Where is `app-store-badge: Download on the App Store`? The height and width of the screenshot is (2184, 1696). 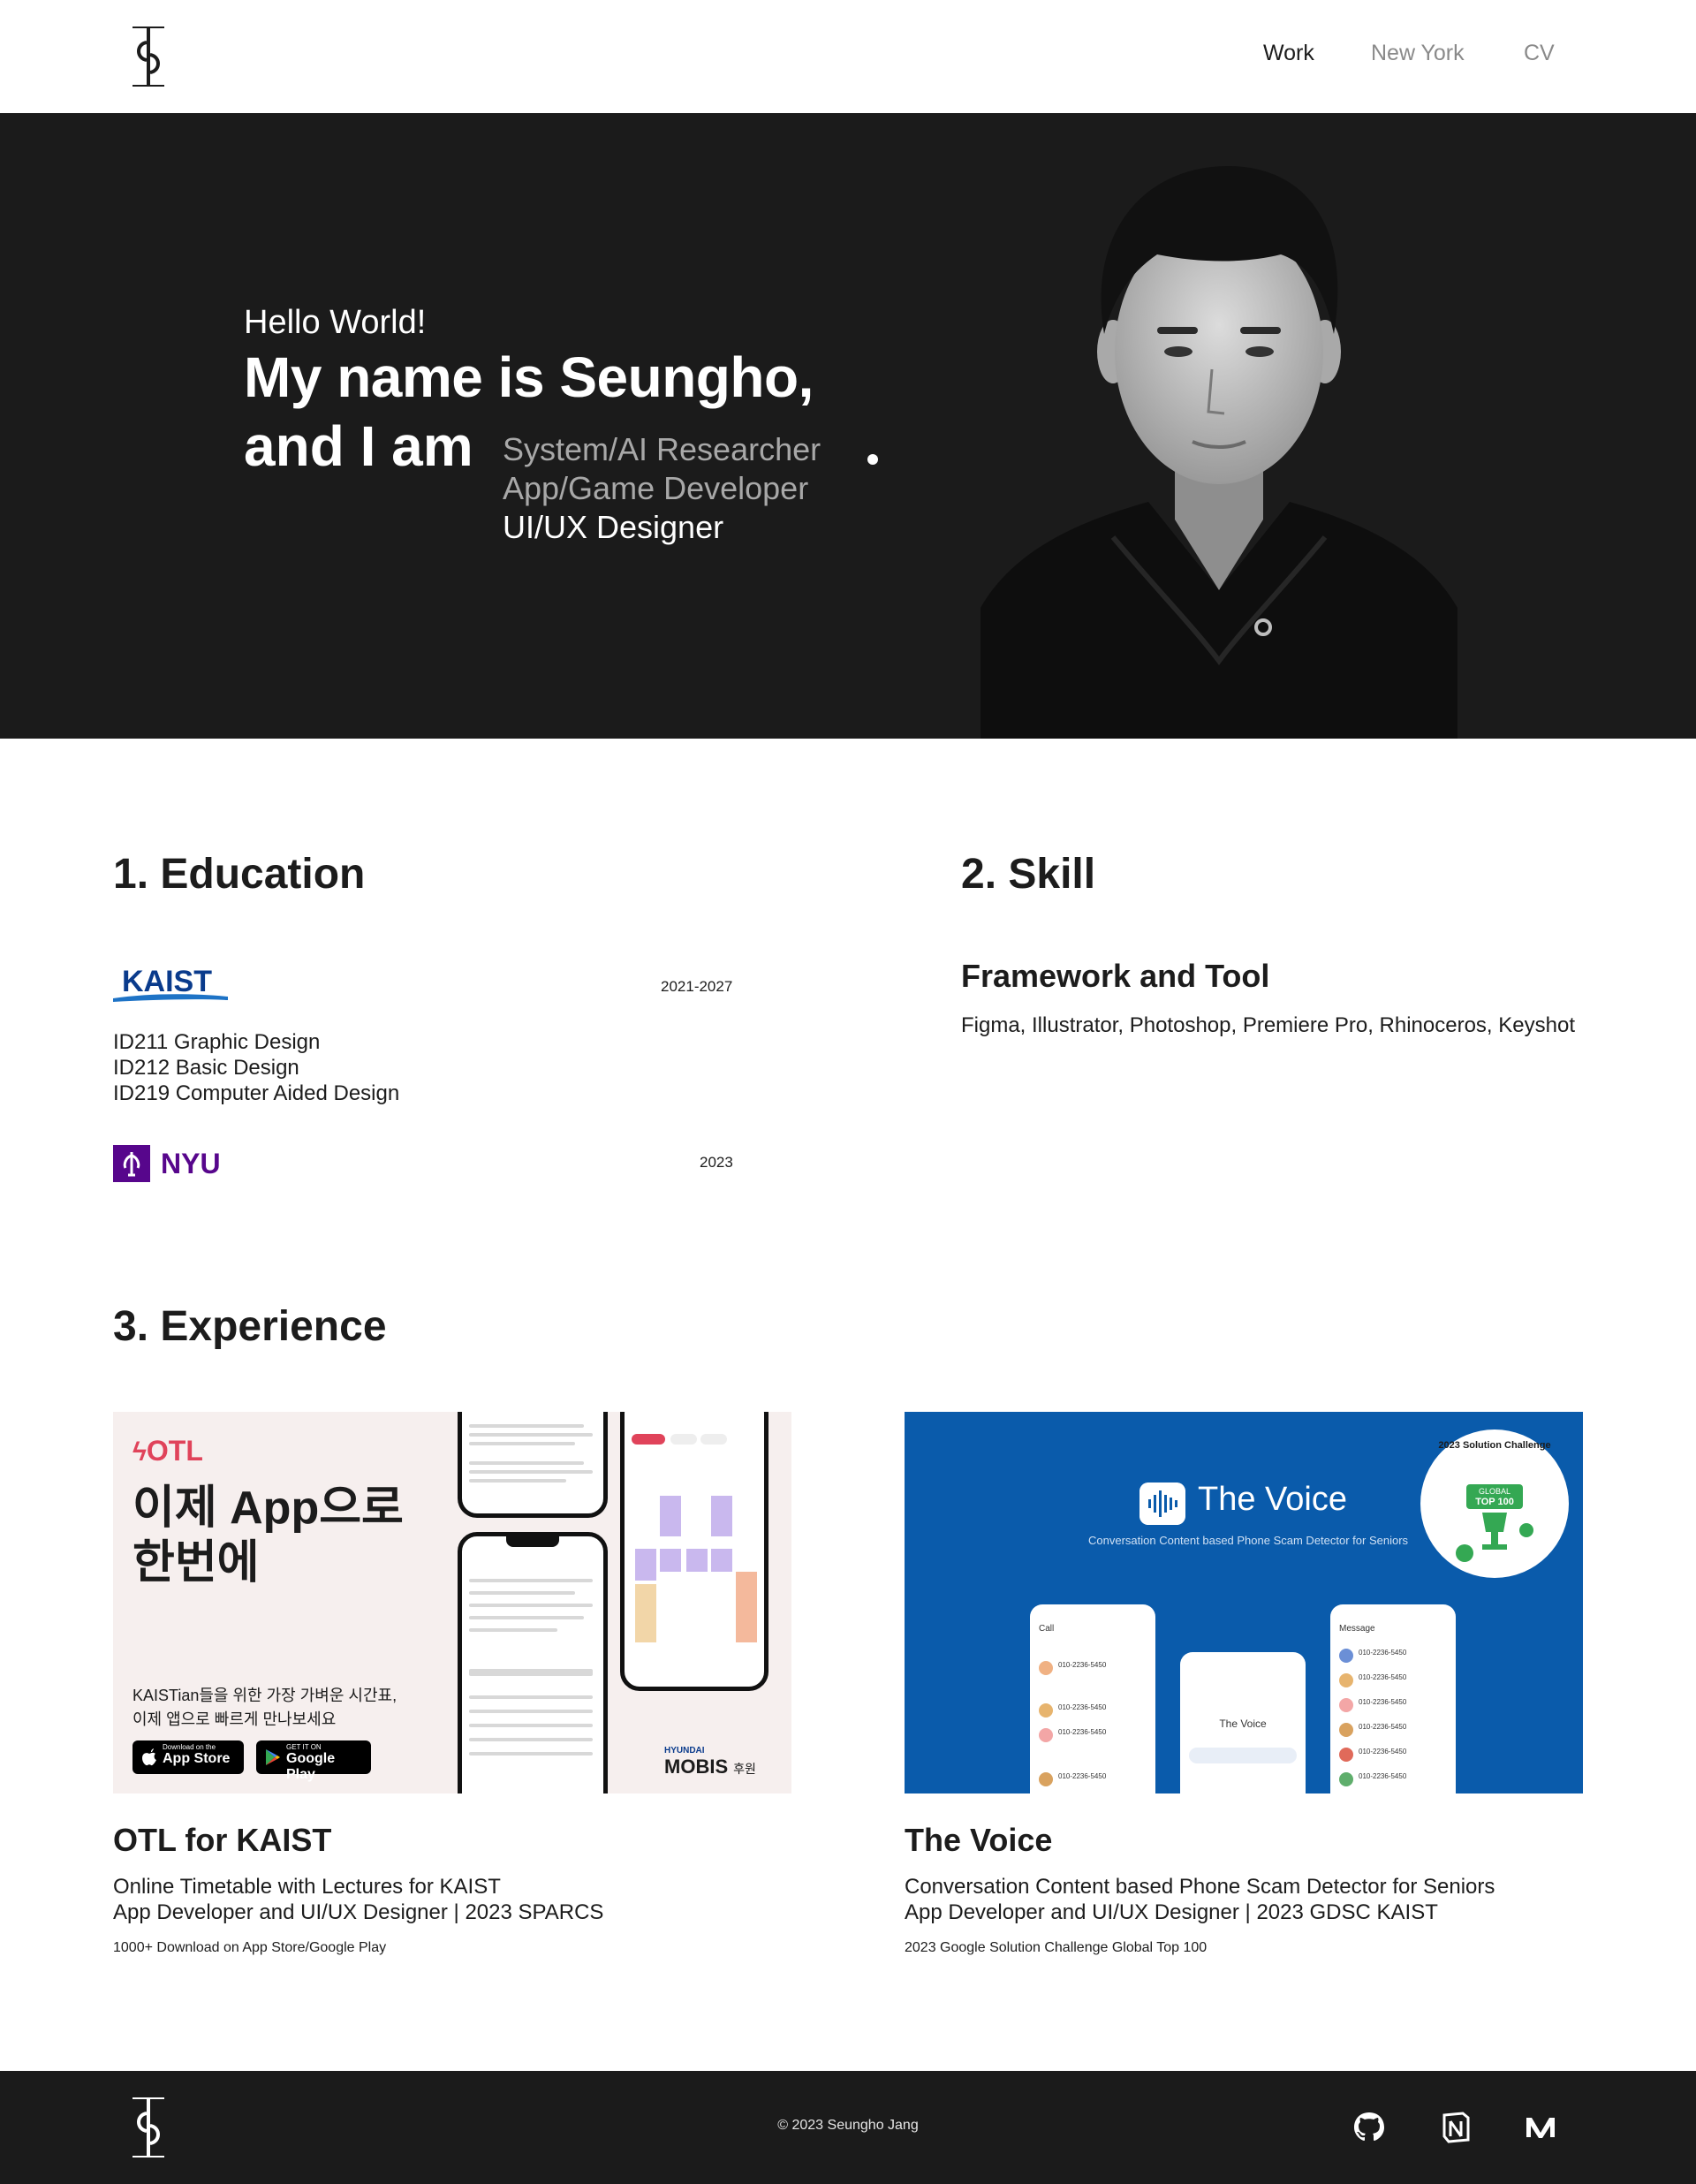 app-store-badge: Download on the App Store is located at coordinates (188, 1757).